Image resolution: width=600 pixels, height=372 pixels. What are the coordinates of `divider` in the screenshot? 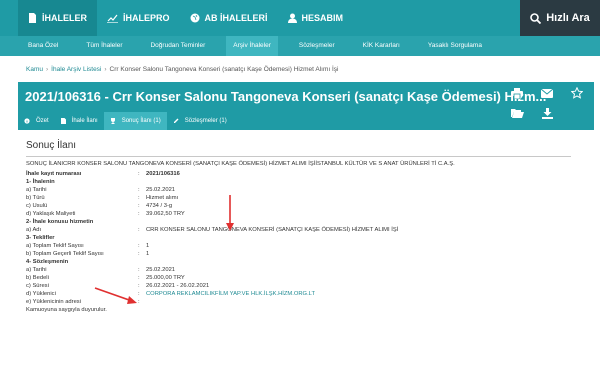 It's located at (298, 156).